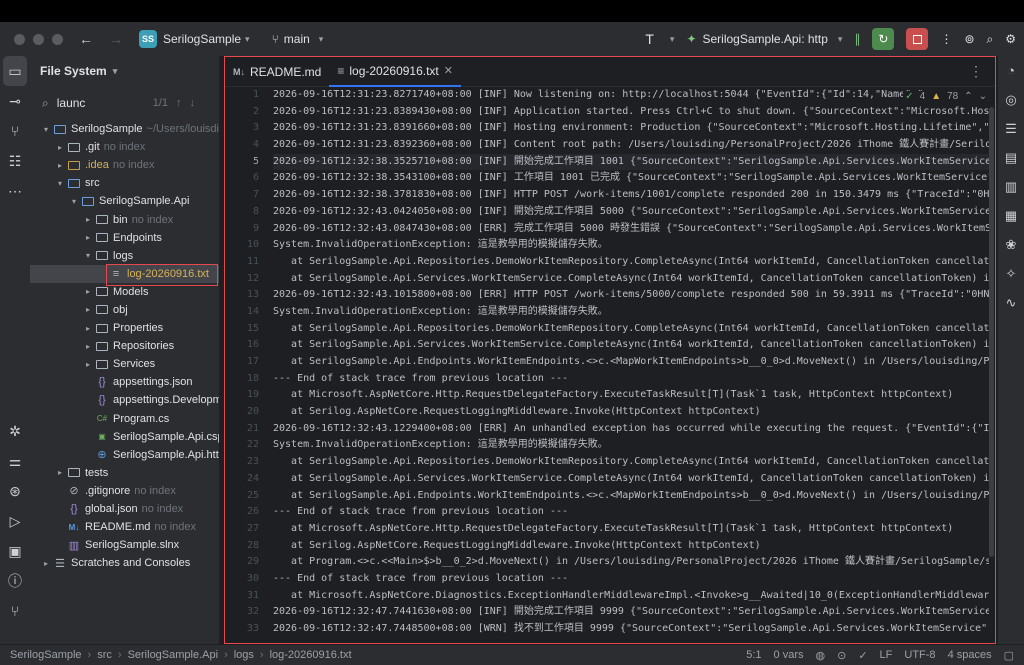 The image size is (1024, 665). I want to click on tree-item: ▸ bin no index, so click(124, 219).